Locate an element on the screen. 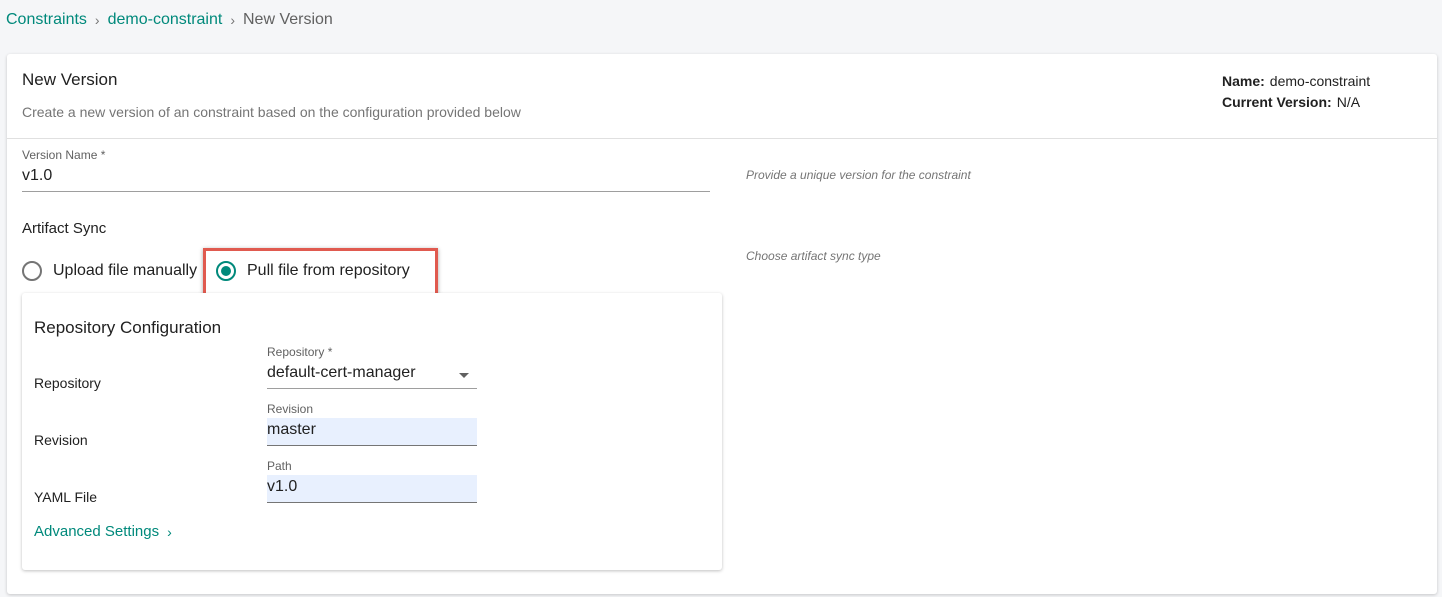 The width and height of the screenshot is (1442, 597). meta-version-label: Current Version: is located at coordinates (1277, 102).